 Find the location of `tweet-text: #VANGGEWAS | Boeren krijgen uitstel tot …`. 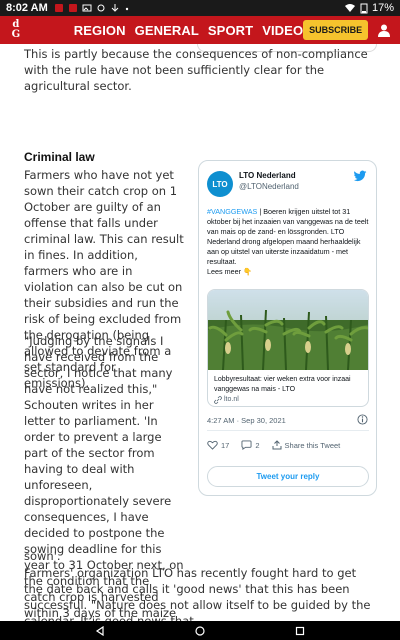

tweet-text: #VANGGEWAS | Boeren krijgen uitstel tot … is located at coordinates (289, 242).